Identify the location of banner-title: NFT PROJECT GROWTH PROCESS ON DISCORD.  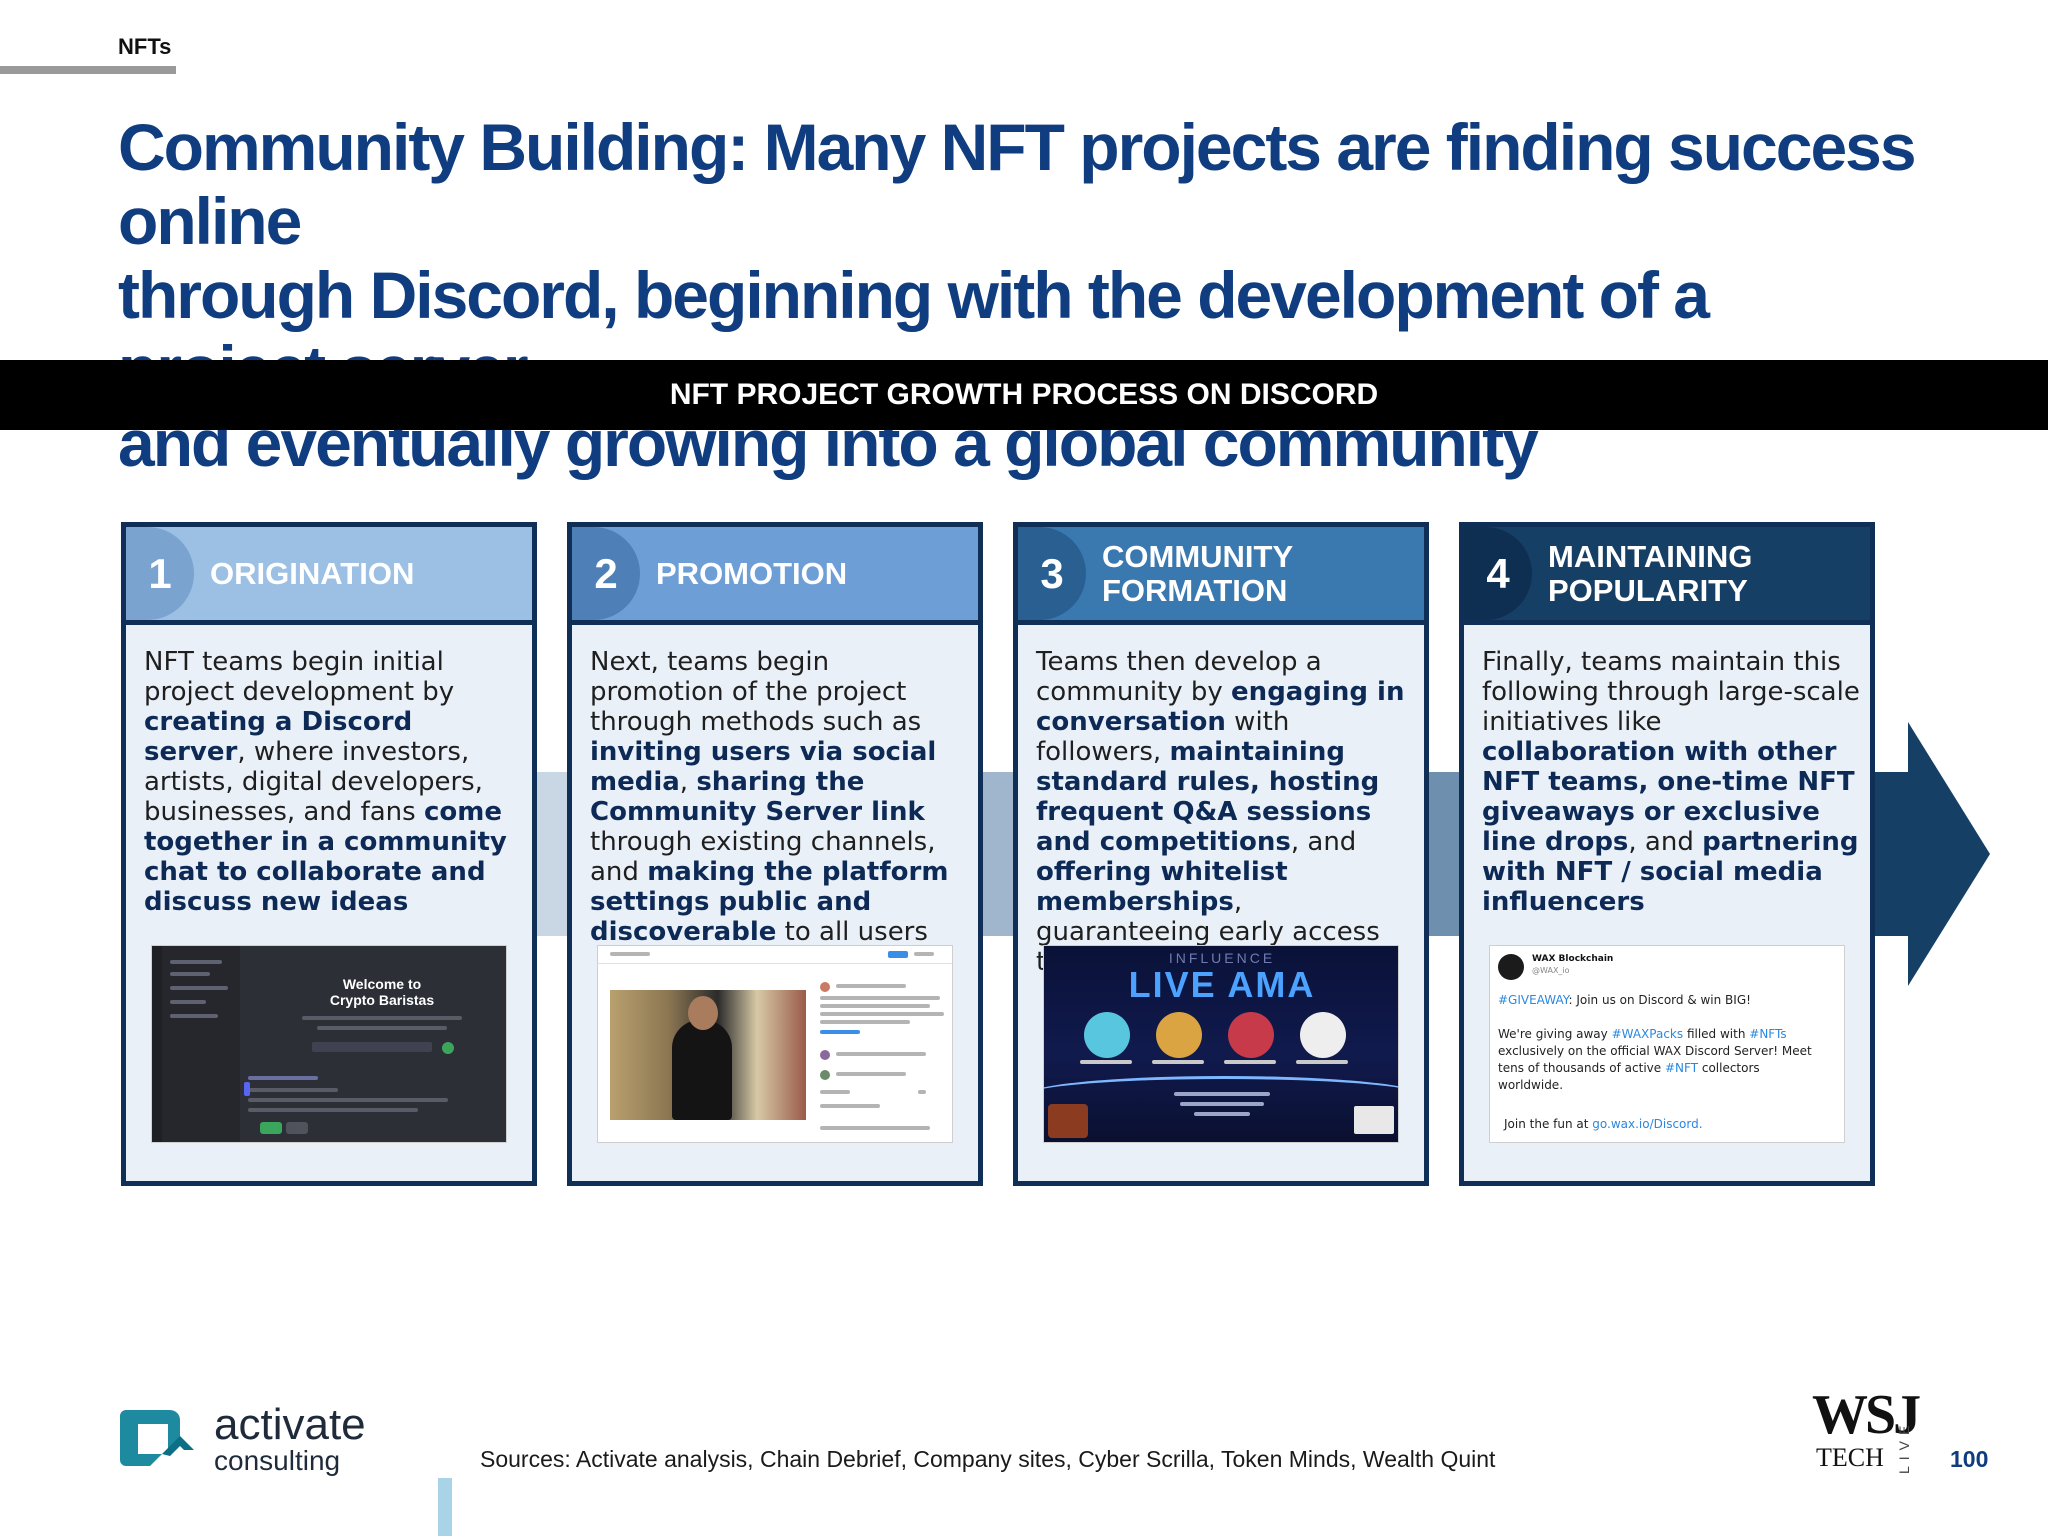
(1024, 394).